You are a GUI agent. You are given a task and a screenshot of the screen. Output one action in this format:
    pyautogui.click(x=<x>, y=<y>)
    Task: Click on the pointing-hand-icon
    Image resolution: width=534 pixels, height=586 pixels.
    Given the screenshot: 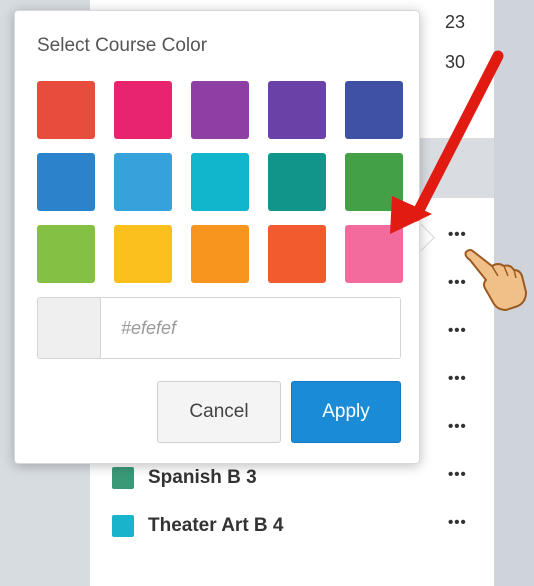 What is the action you would take?
    pyautogui.click(x=495, y=280)
    